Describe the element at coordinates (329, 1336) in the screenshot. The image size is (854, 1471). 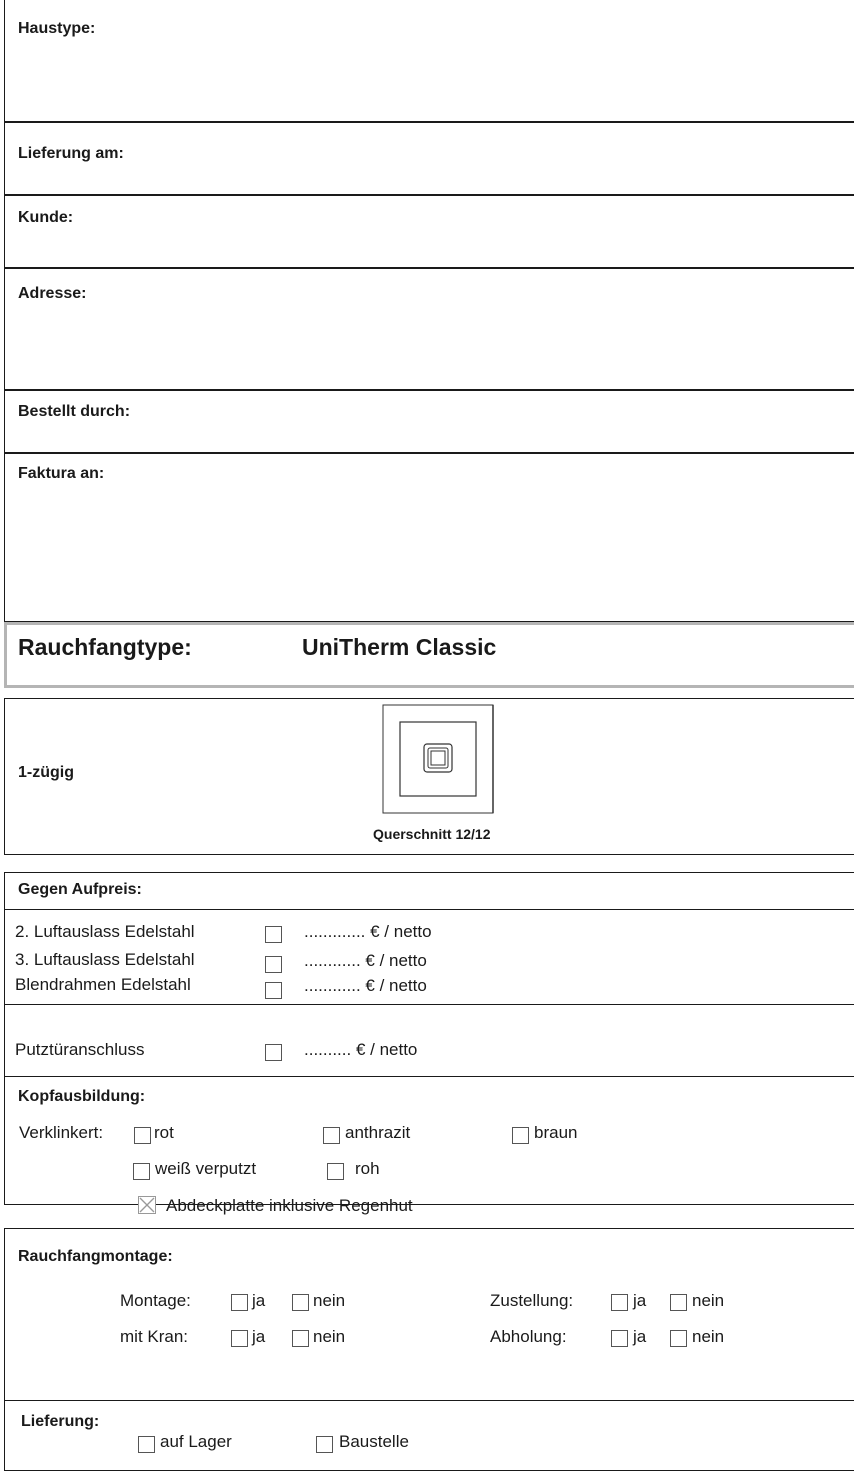
I see `kran-nein-label: nein` at that location.